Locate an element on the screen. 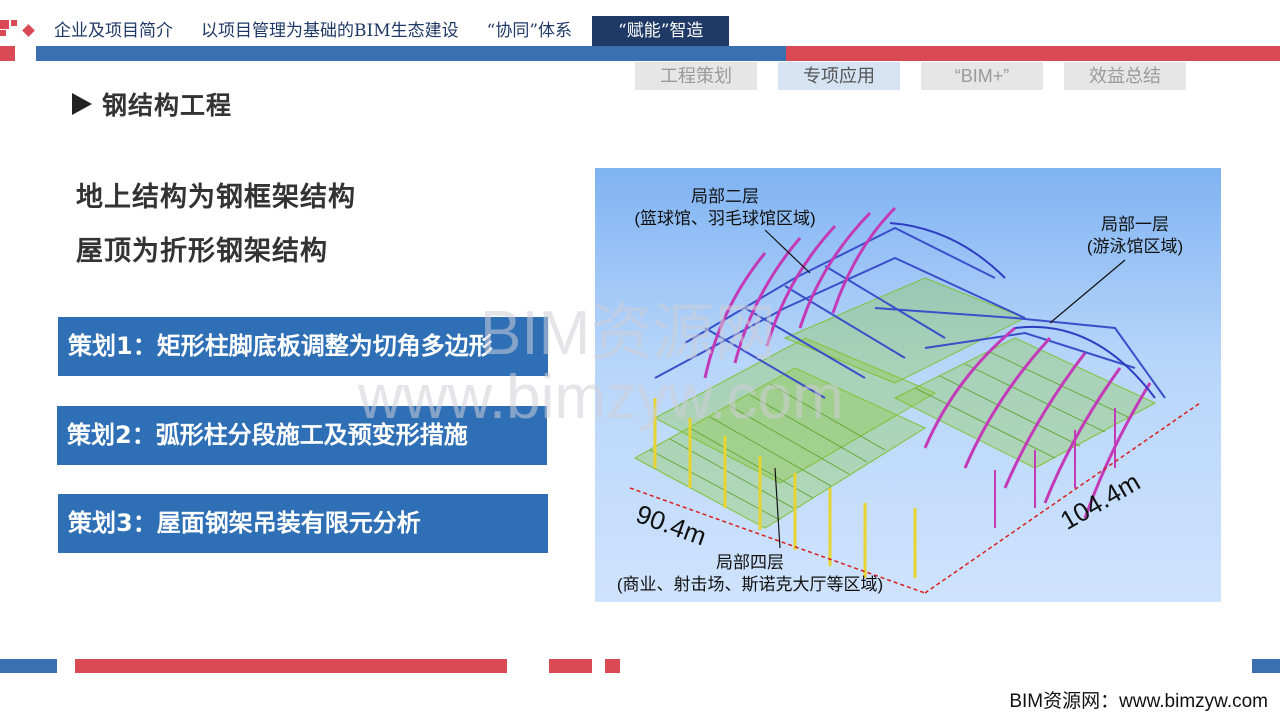  diamond-icon is located at coordinates (28, 30).